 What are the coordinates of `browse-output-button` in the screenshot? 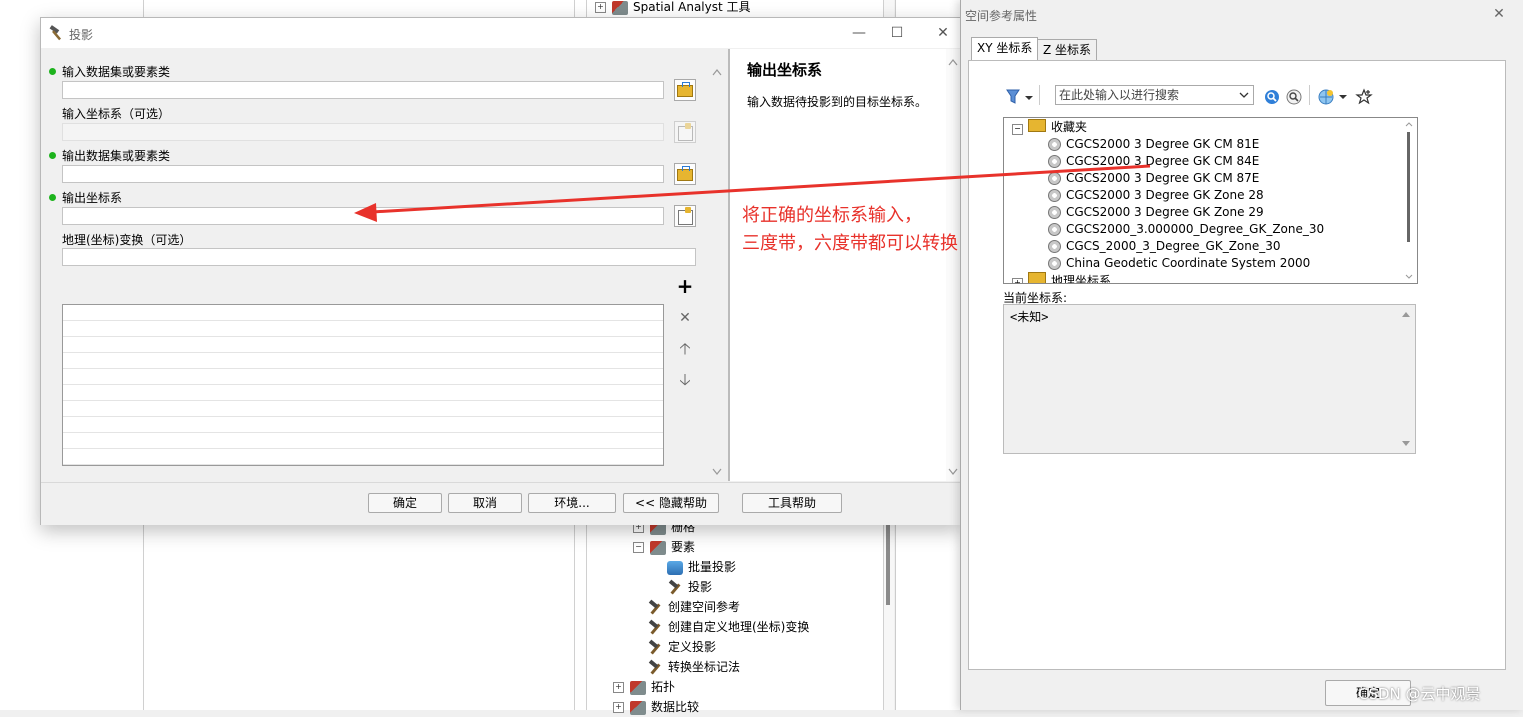 It's located at (685, 174).